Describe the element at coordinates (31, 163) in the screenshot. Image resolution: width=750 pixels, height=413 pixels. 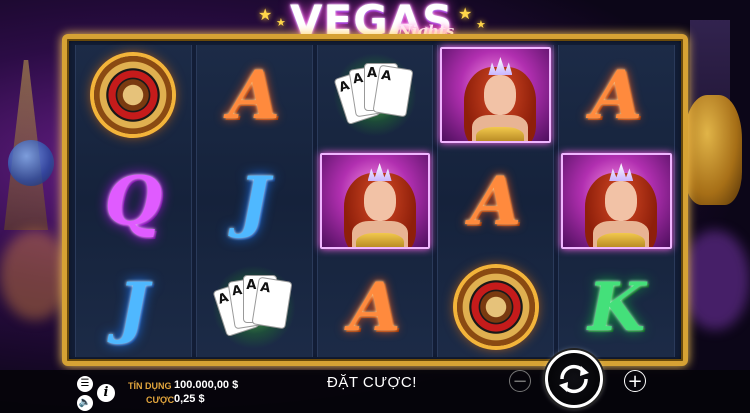
I see `balloon-decoration` at that location.